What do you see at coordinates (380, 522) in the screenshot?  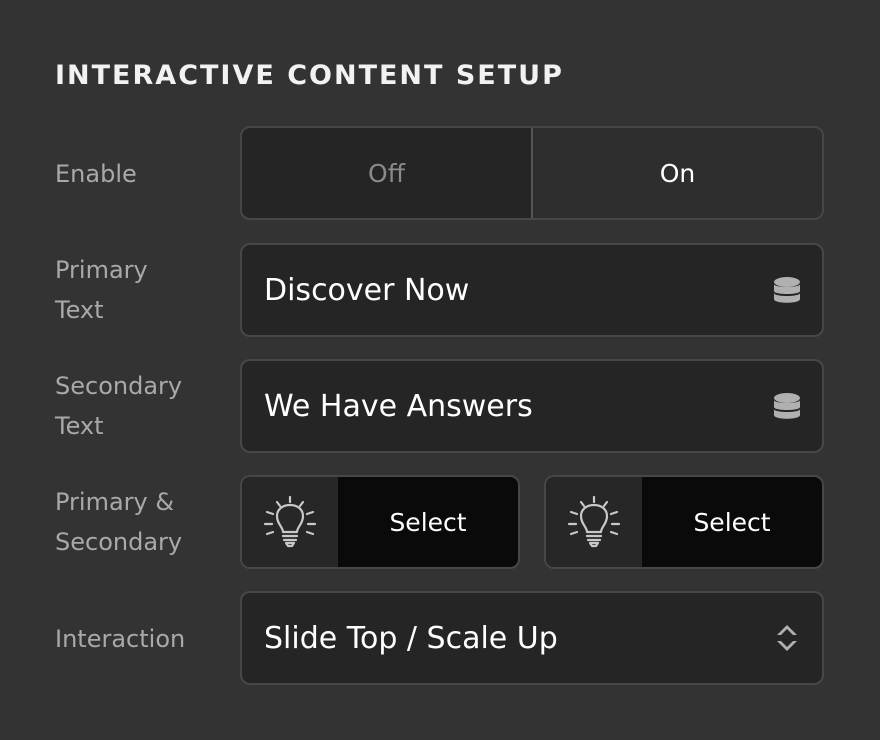 I see `primary-select-button: Select` at bounding box center [380, 522].